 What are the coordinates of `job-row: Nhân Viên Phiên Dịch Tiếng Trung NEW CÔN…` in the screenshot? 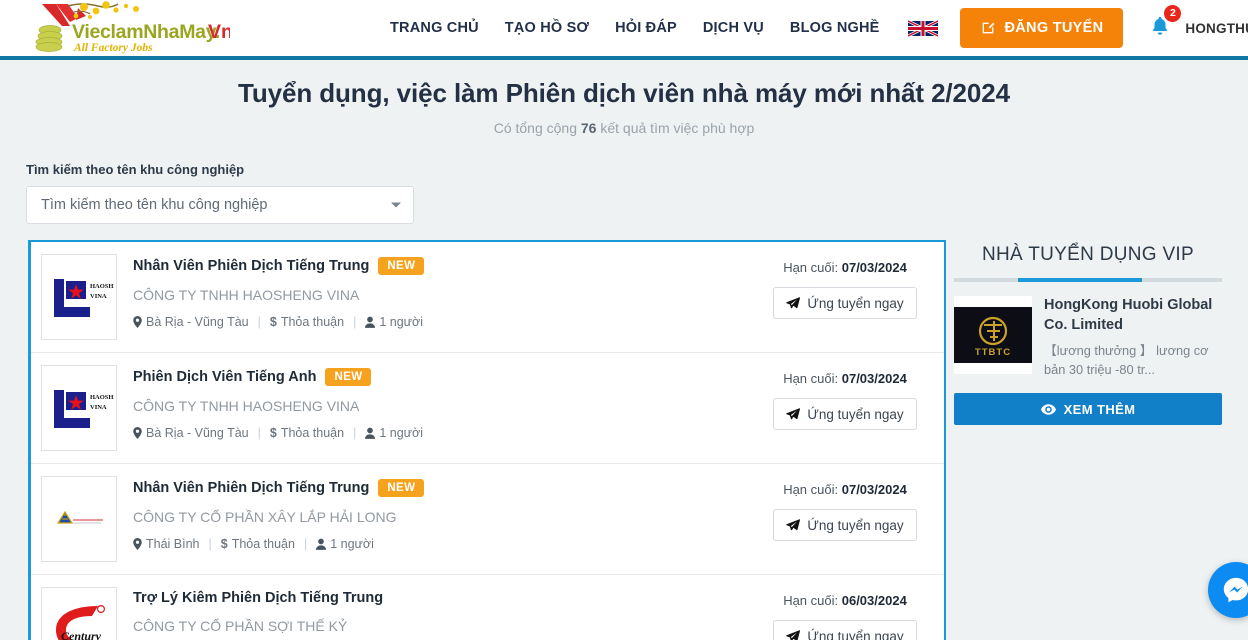 It's located at (487, 519).